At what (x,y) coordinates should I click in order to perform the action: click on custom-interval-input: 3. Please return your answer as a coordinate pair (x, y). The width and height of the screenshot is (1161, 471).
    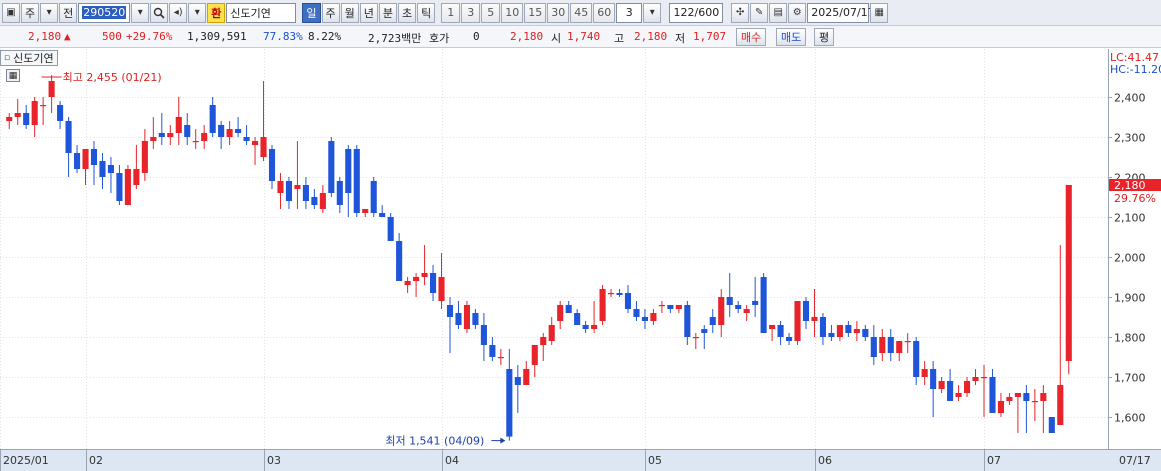
    Looking at the image, I should click on (629, 12).